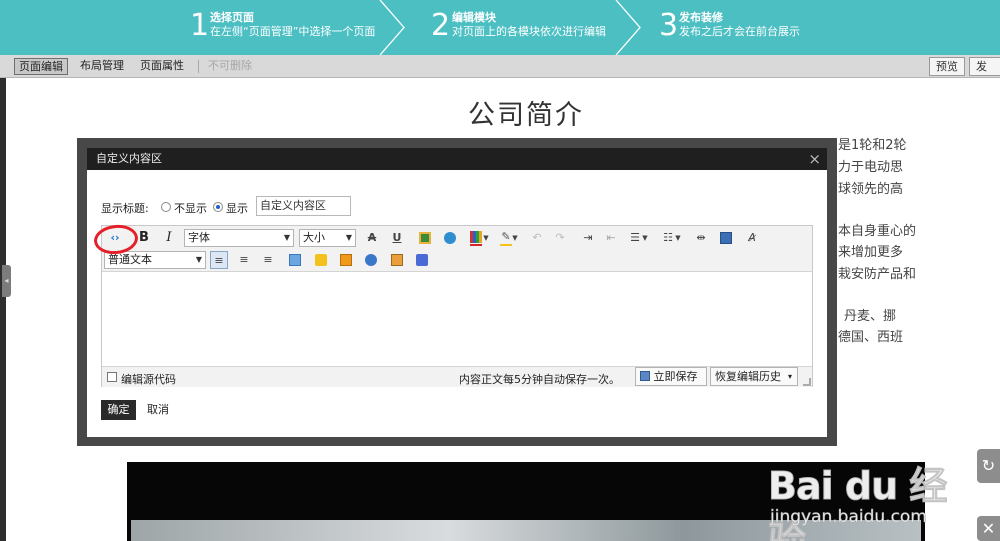  I want to click on font-color-bar, so click(476, 245).